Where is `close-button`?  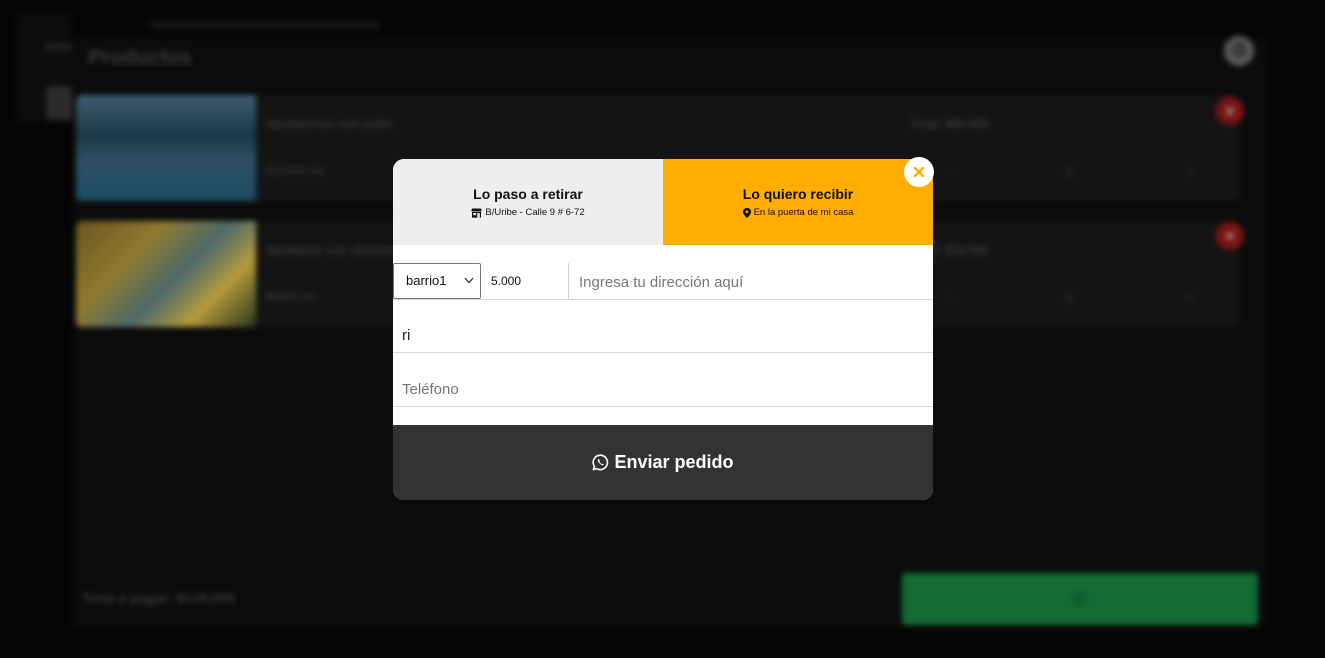 close-button is located at coordinates (919, 172).